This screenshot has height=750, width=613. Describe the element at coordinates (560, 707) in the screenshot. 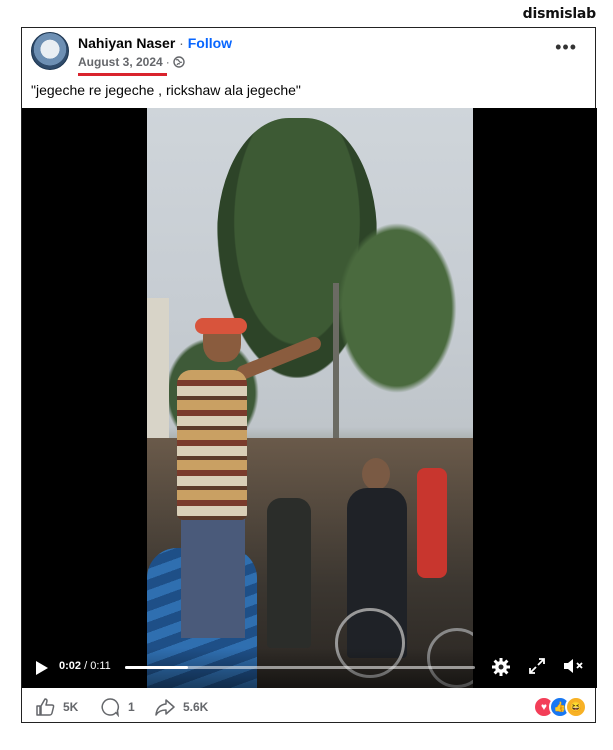

I see `reaction-summary: ♥ 👍 😆` at that location.